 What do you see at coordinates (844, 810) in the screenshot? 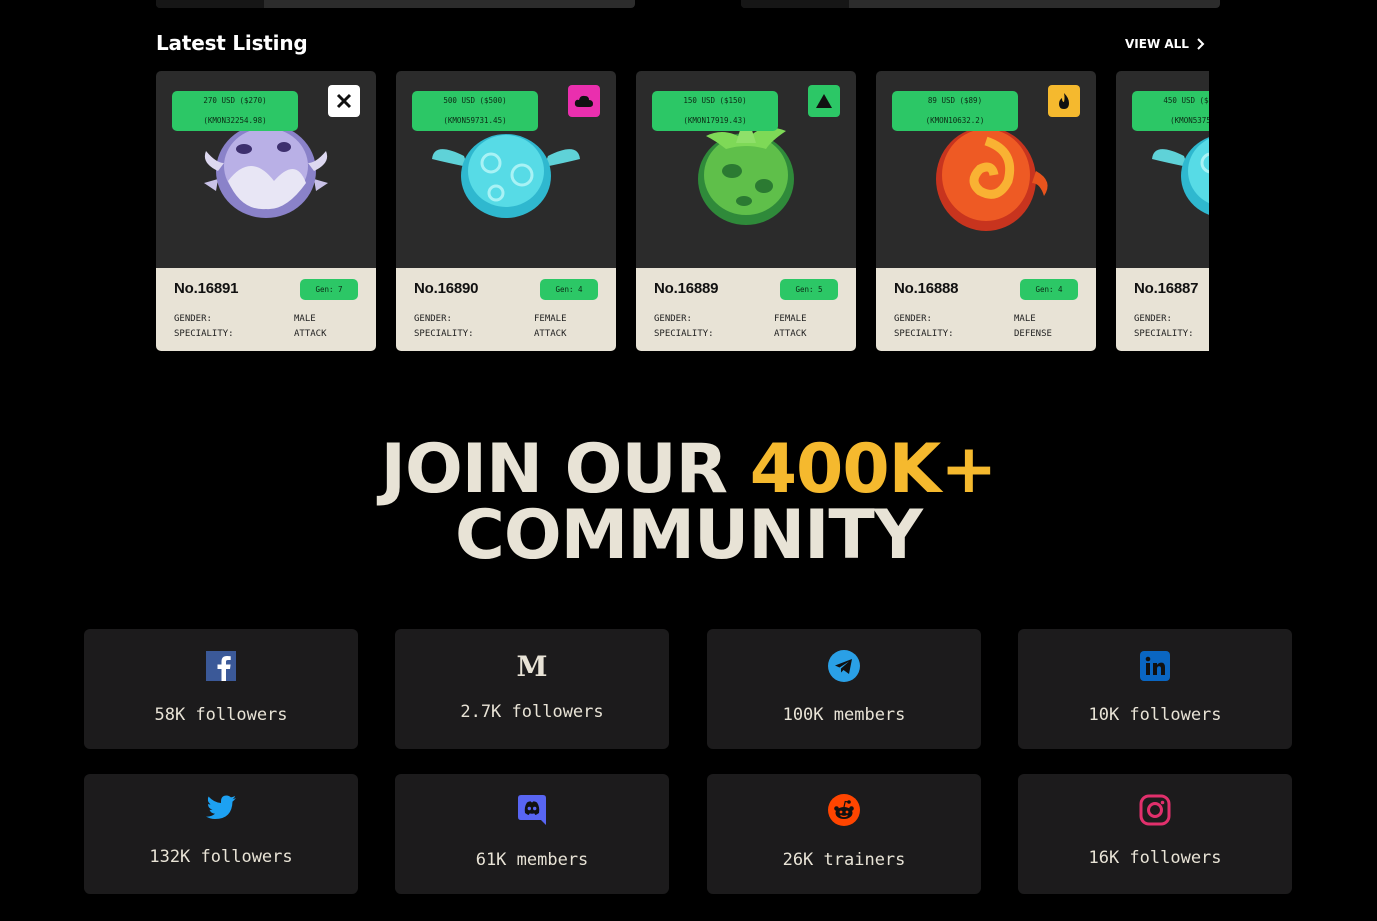
I see `reddit-icon` at bounding box center [844, 810].